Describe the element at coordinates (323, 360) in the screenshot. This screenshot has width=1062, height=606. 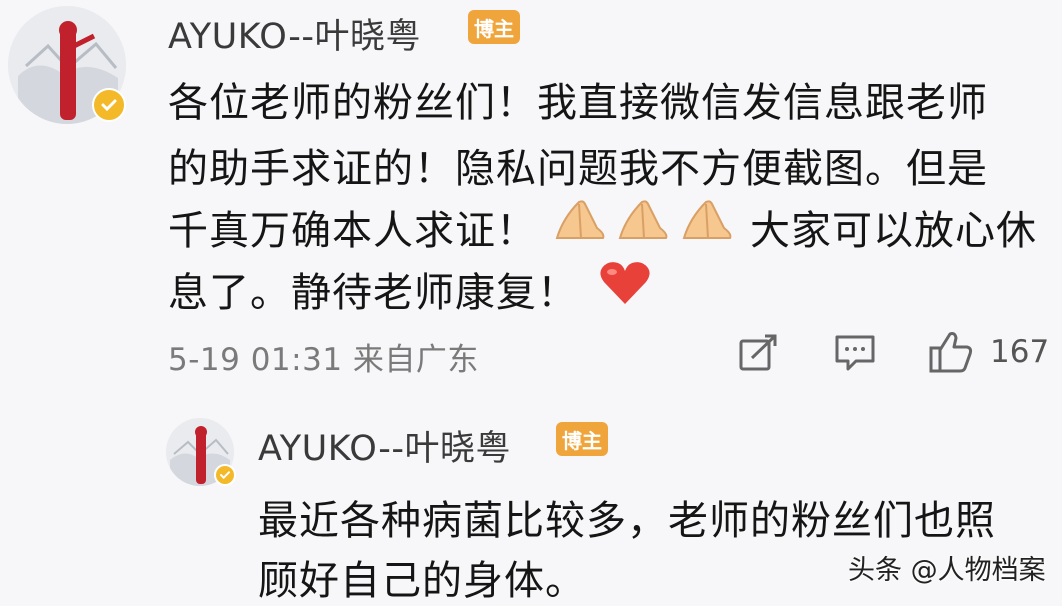
I see `comment-timestamp: 5-19 01:31 来自广东` at that location.